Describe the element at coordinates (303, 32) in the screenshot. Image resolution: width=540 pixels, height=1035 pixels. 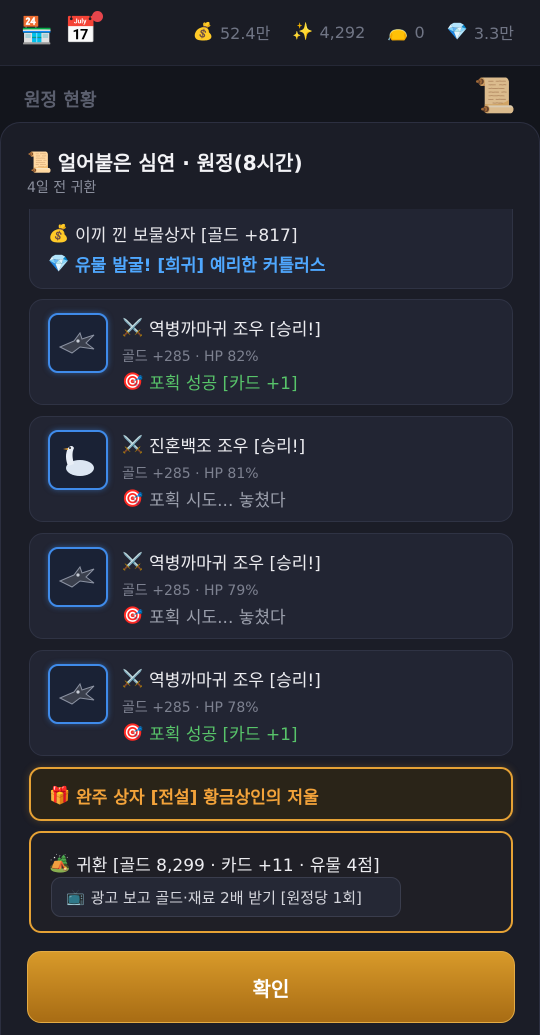
I see `sparkle-icon: ✨` at that location.